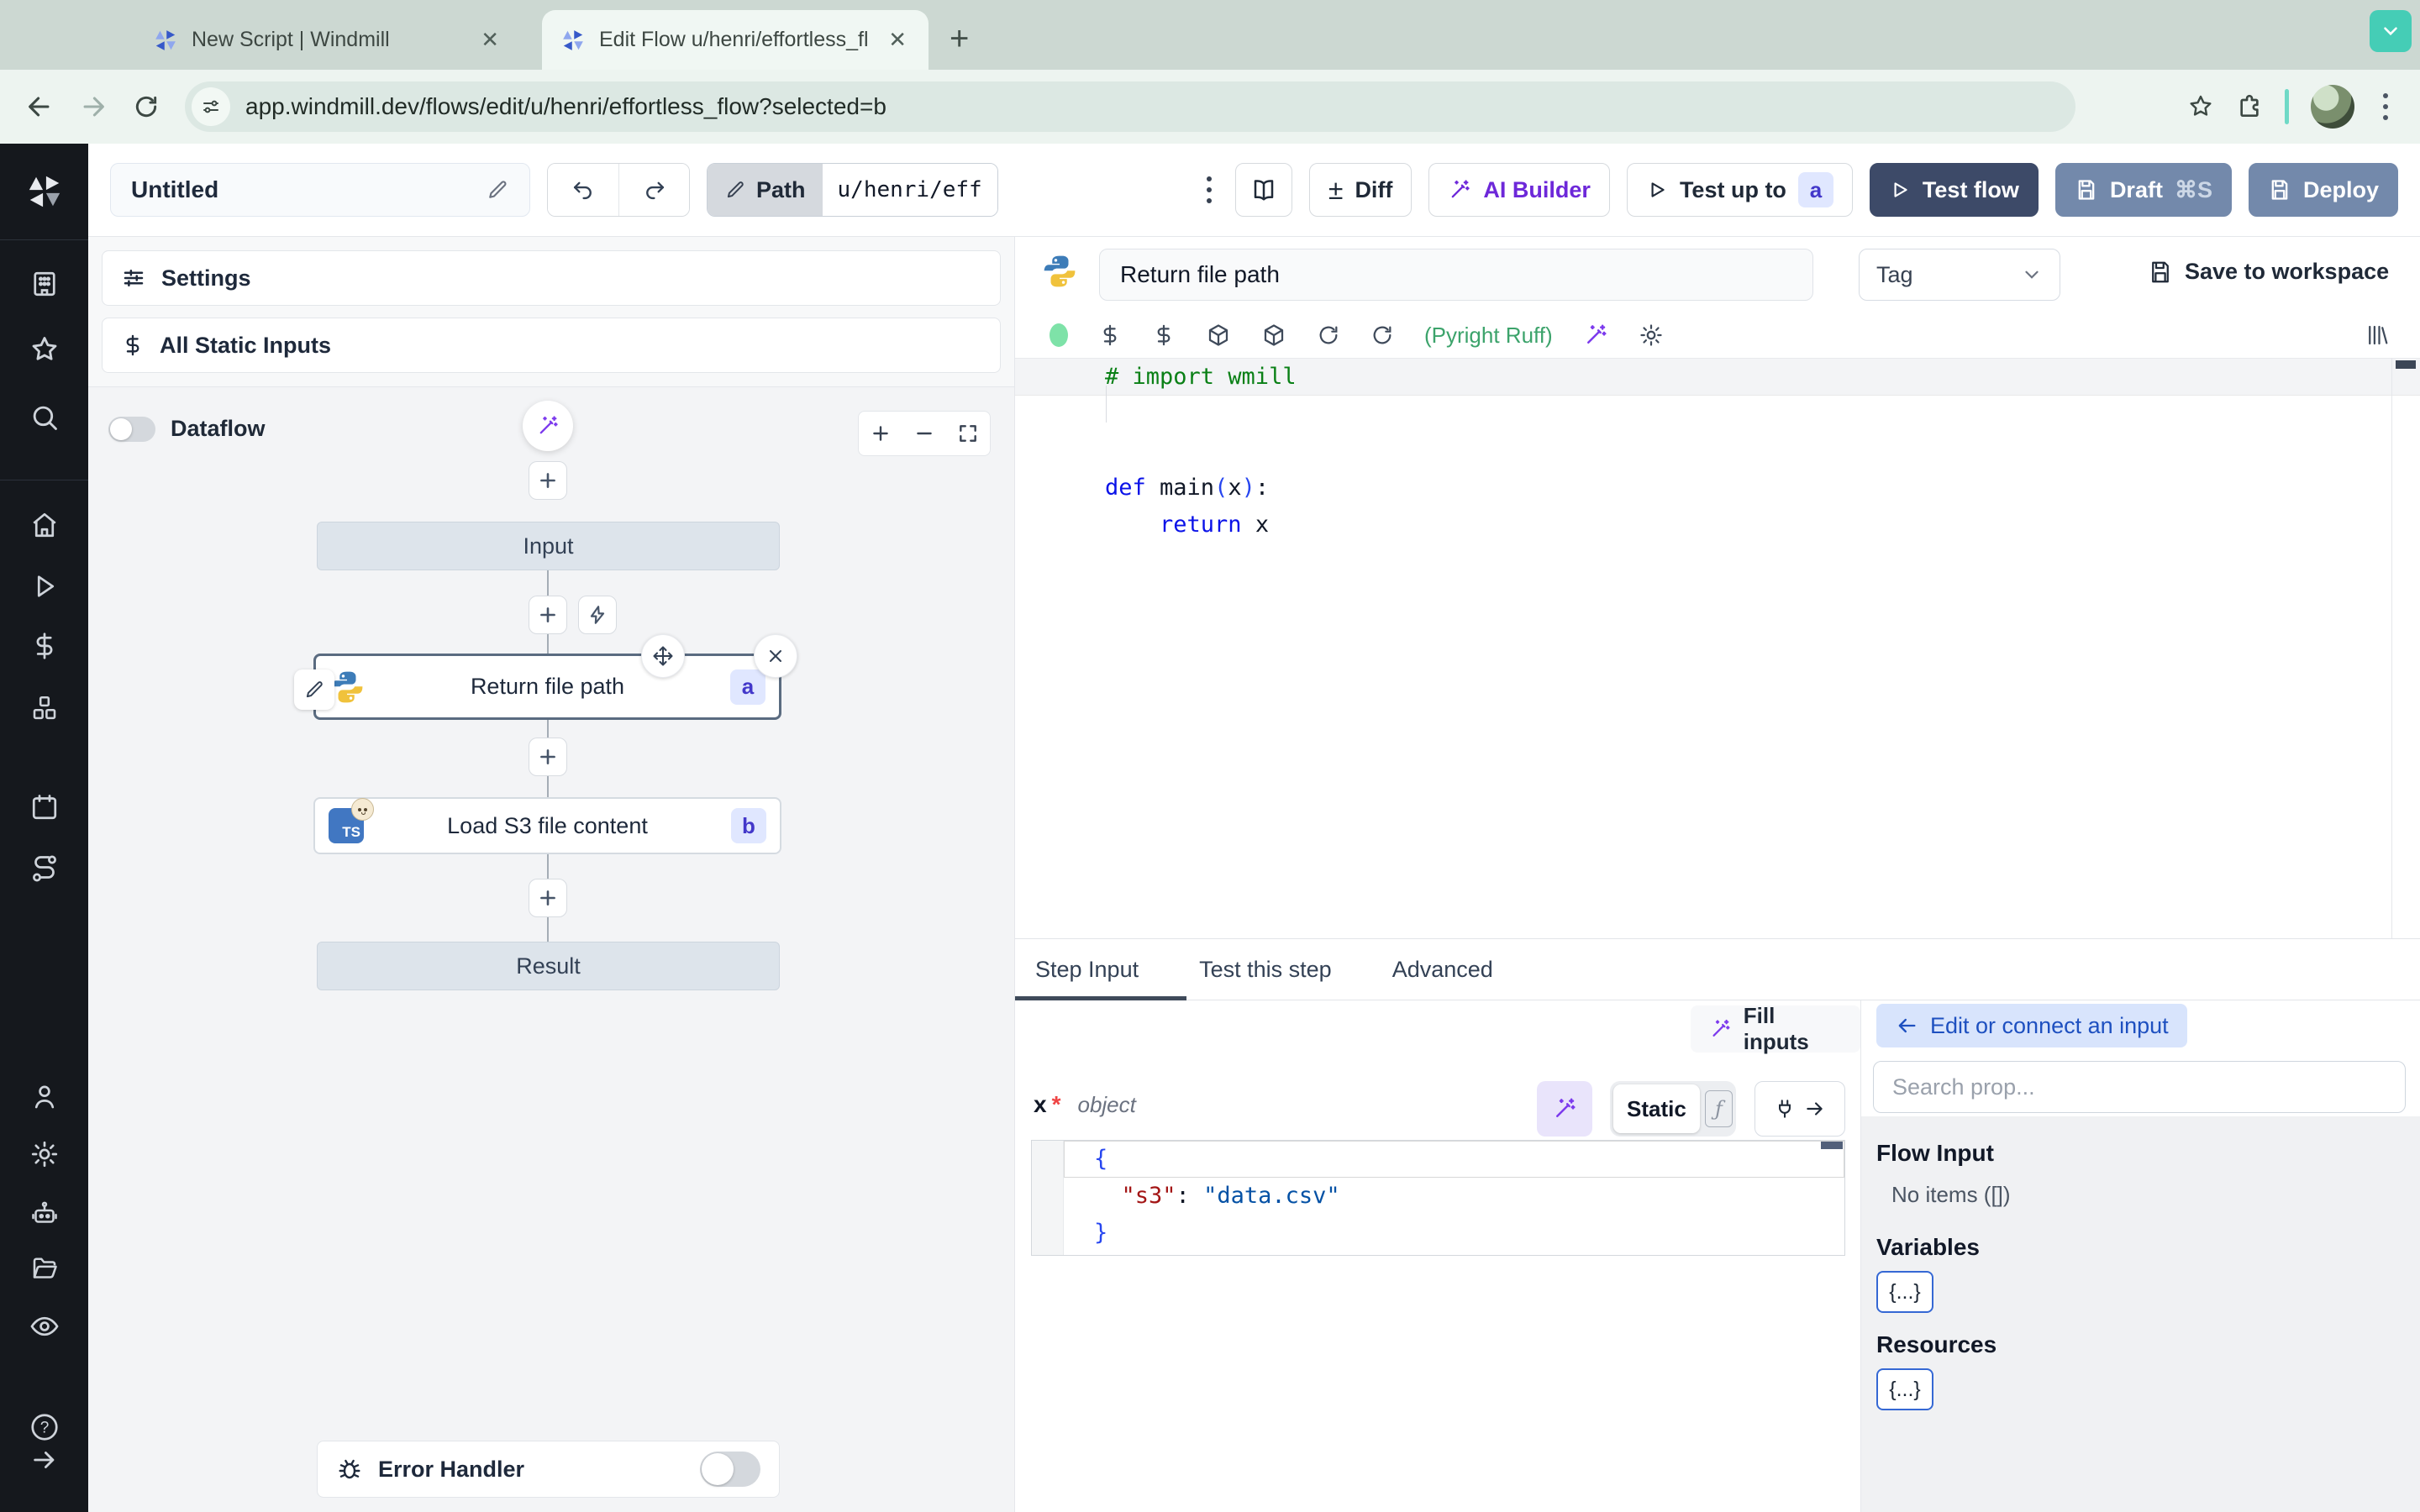 Image resolution: width=2420 pixels, height=1512 pixels. I want to click on magic-wand-icon, so click(1595, 335).